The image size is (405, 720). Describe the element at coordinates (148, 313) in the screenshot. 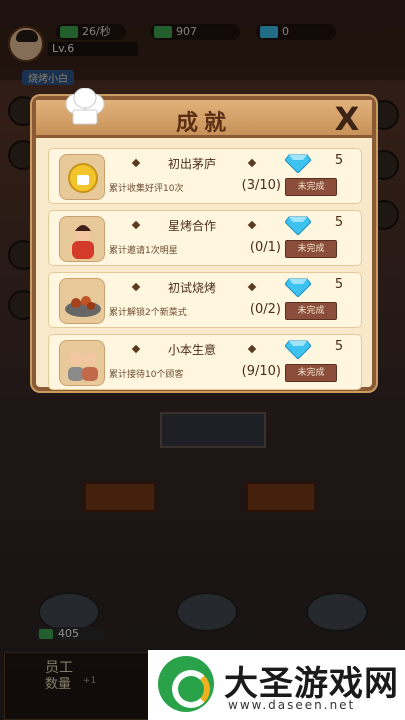

I see `achievement-desc: 累计解锁2个新菜式` at that location.